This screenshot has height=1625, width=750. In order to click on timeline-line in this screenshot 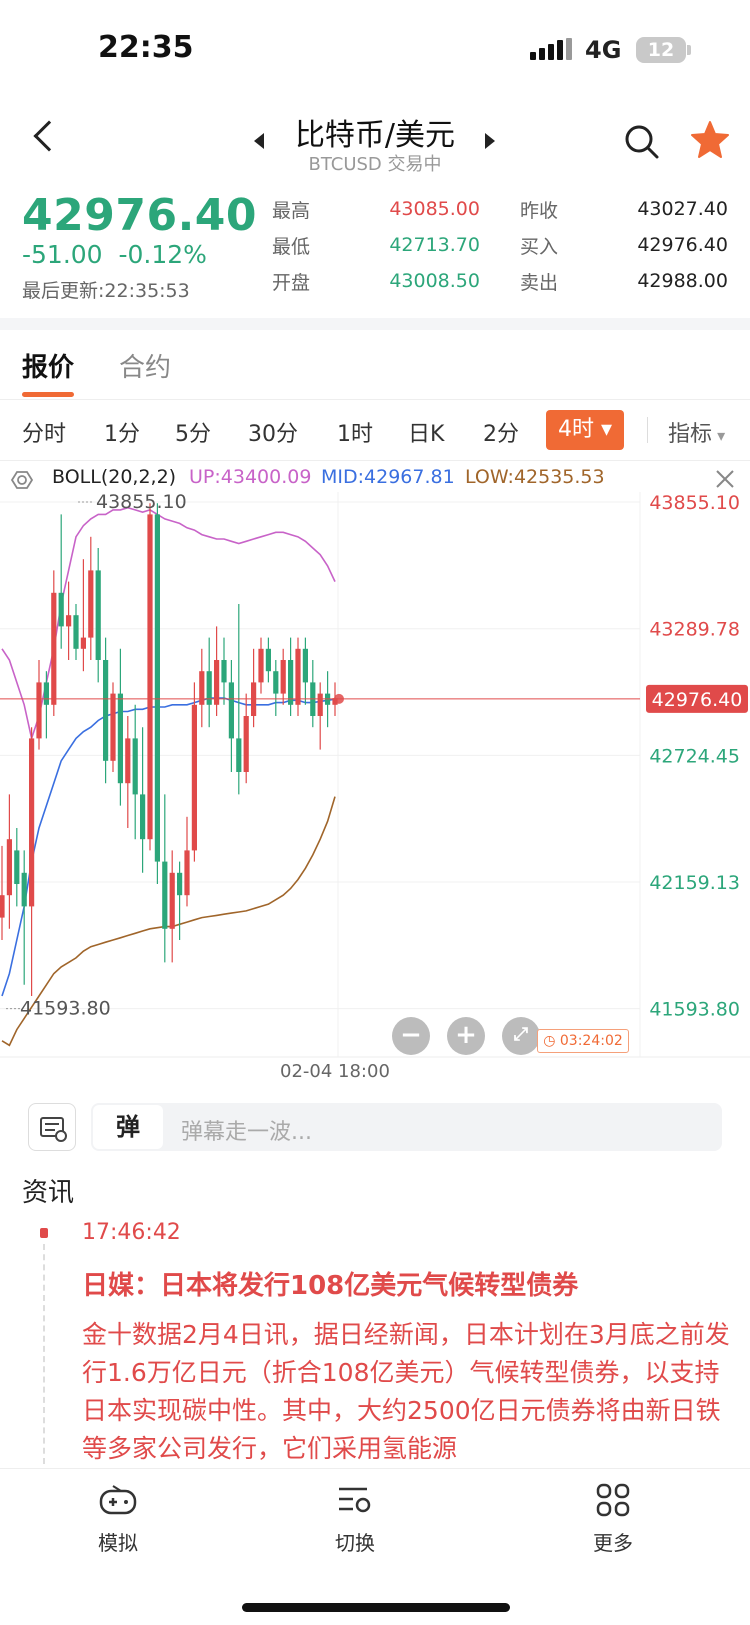, I will do `click(44, 1354)`.